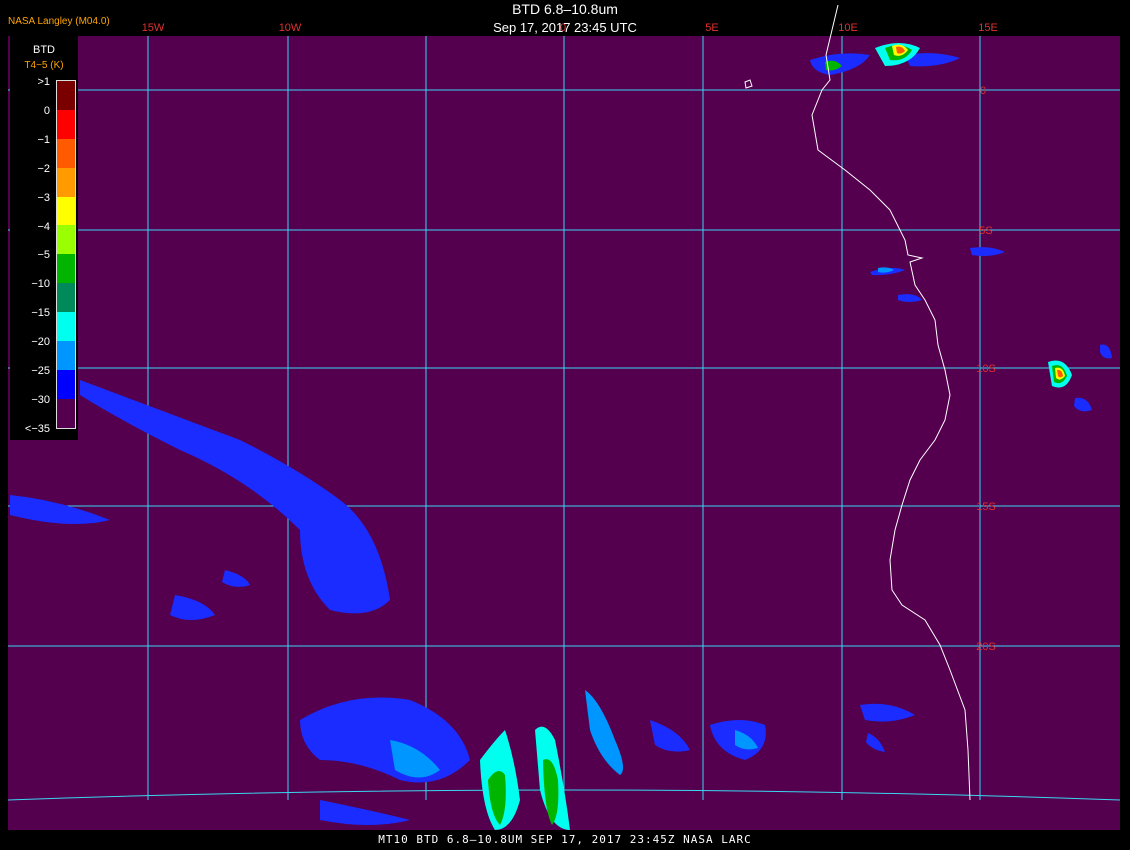 The height and width of the screenshot is (850, 1130). What do you see at coordinates (37, 428) in the screenshot?
I see `legend-tick-label: <−35` at bounding box center [37, 428].